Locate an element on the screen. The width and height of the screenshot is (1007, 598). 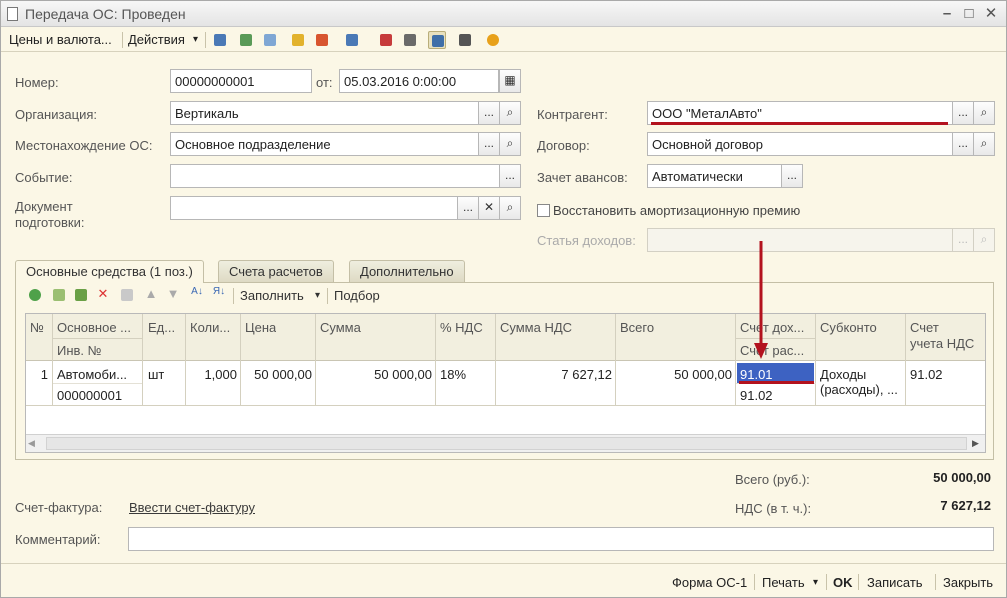
tab-fixed-assets: Основные средства (1 поз.) is located at coordinates (109, 271).